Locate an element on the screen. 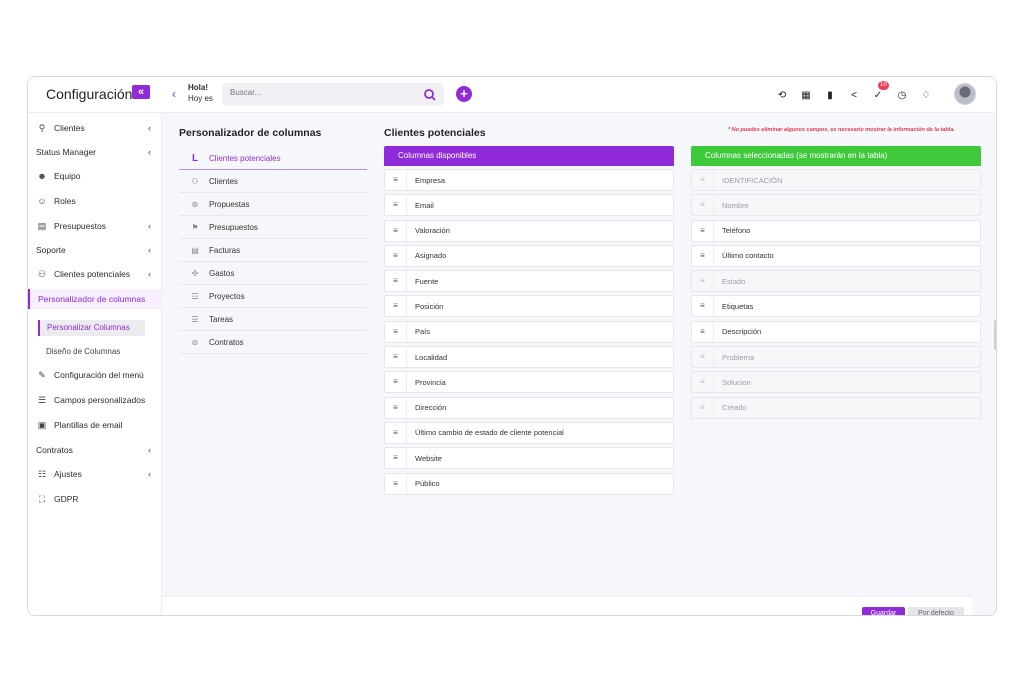  share-icon: < is located at coordinates (854, 95).